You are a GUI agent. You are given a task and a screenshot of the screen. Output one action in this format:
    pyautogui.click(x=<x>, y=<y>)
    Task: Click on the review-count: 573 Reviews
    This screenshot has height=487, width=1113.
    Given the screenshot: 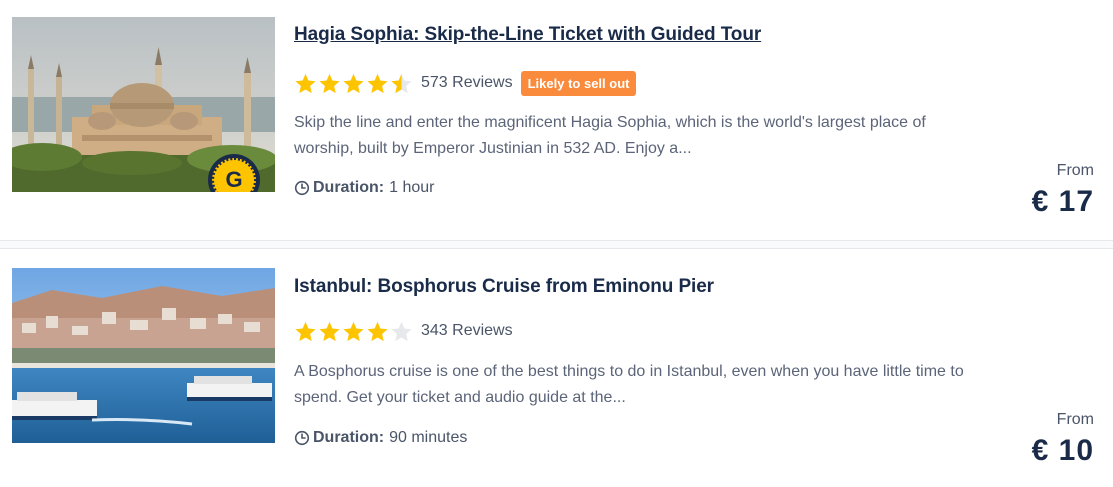 What is the action you would take?
    pyautogui.click(x=467, y=83)
    